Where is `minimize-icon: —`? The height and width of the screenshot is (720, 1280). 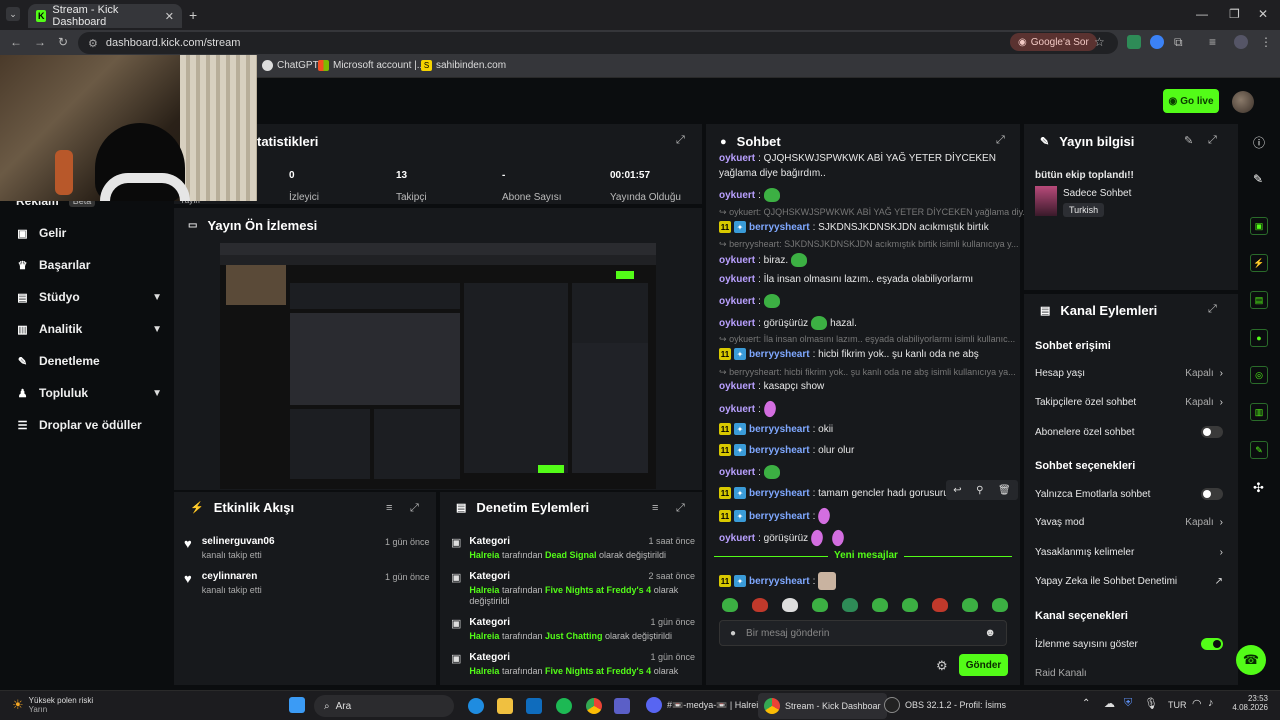
minimize-icon: — is located at coordinates (1202, 14).